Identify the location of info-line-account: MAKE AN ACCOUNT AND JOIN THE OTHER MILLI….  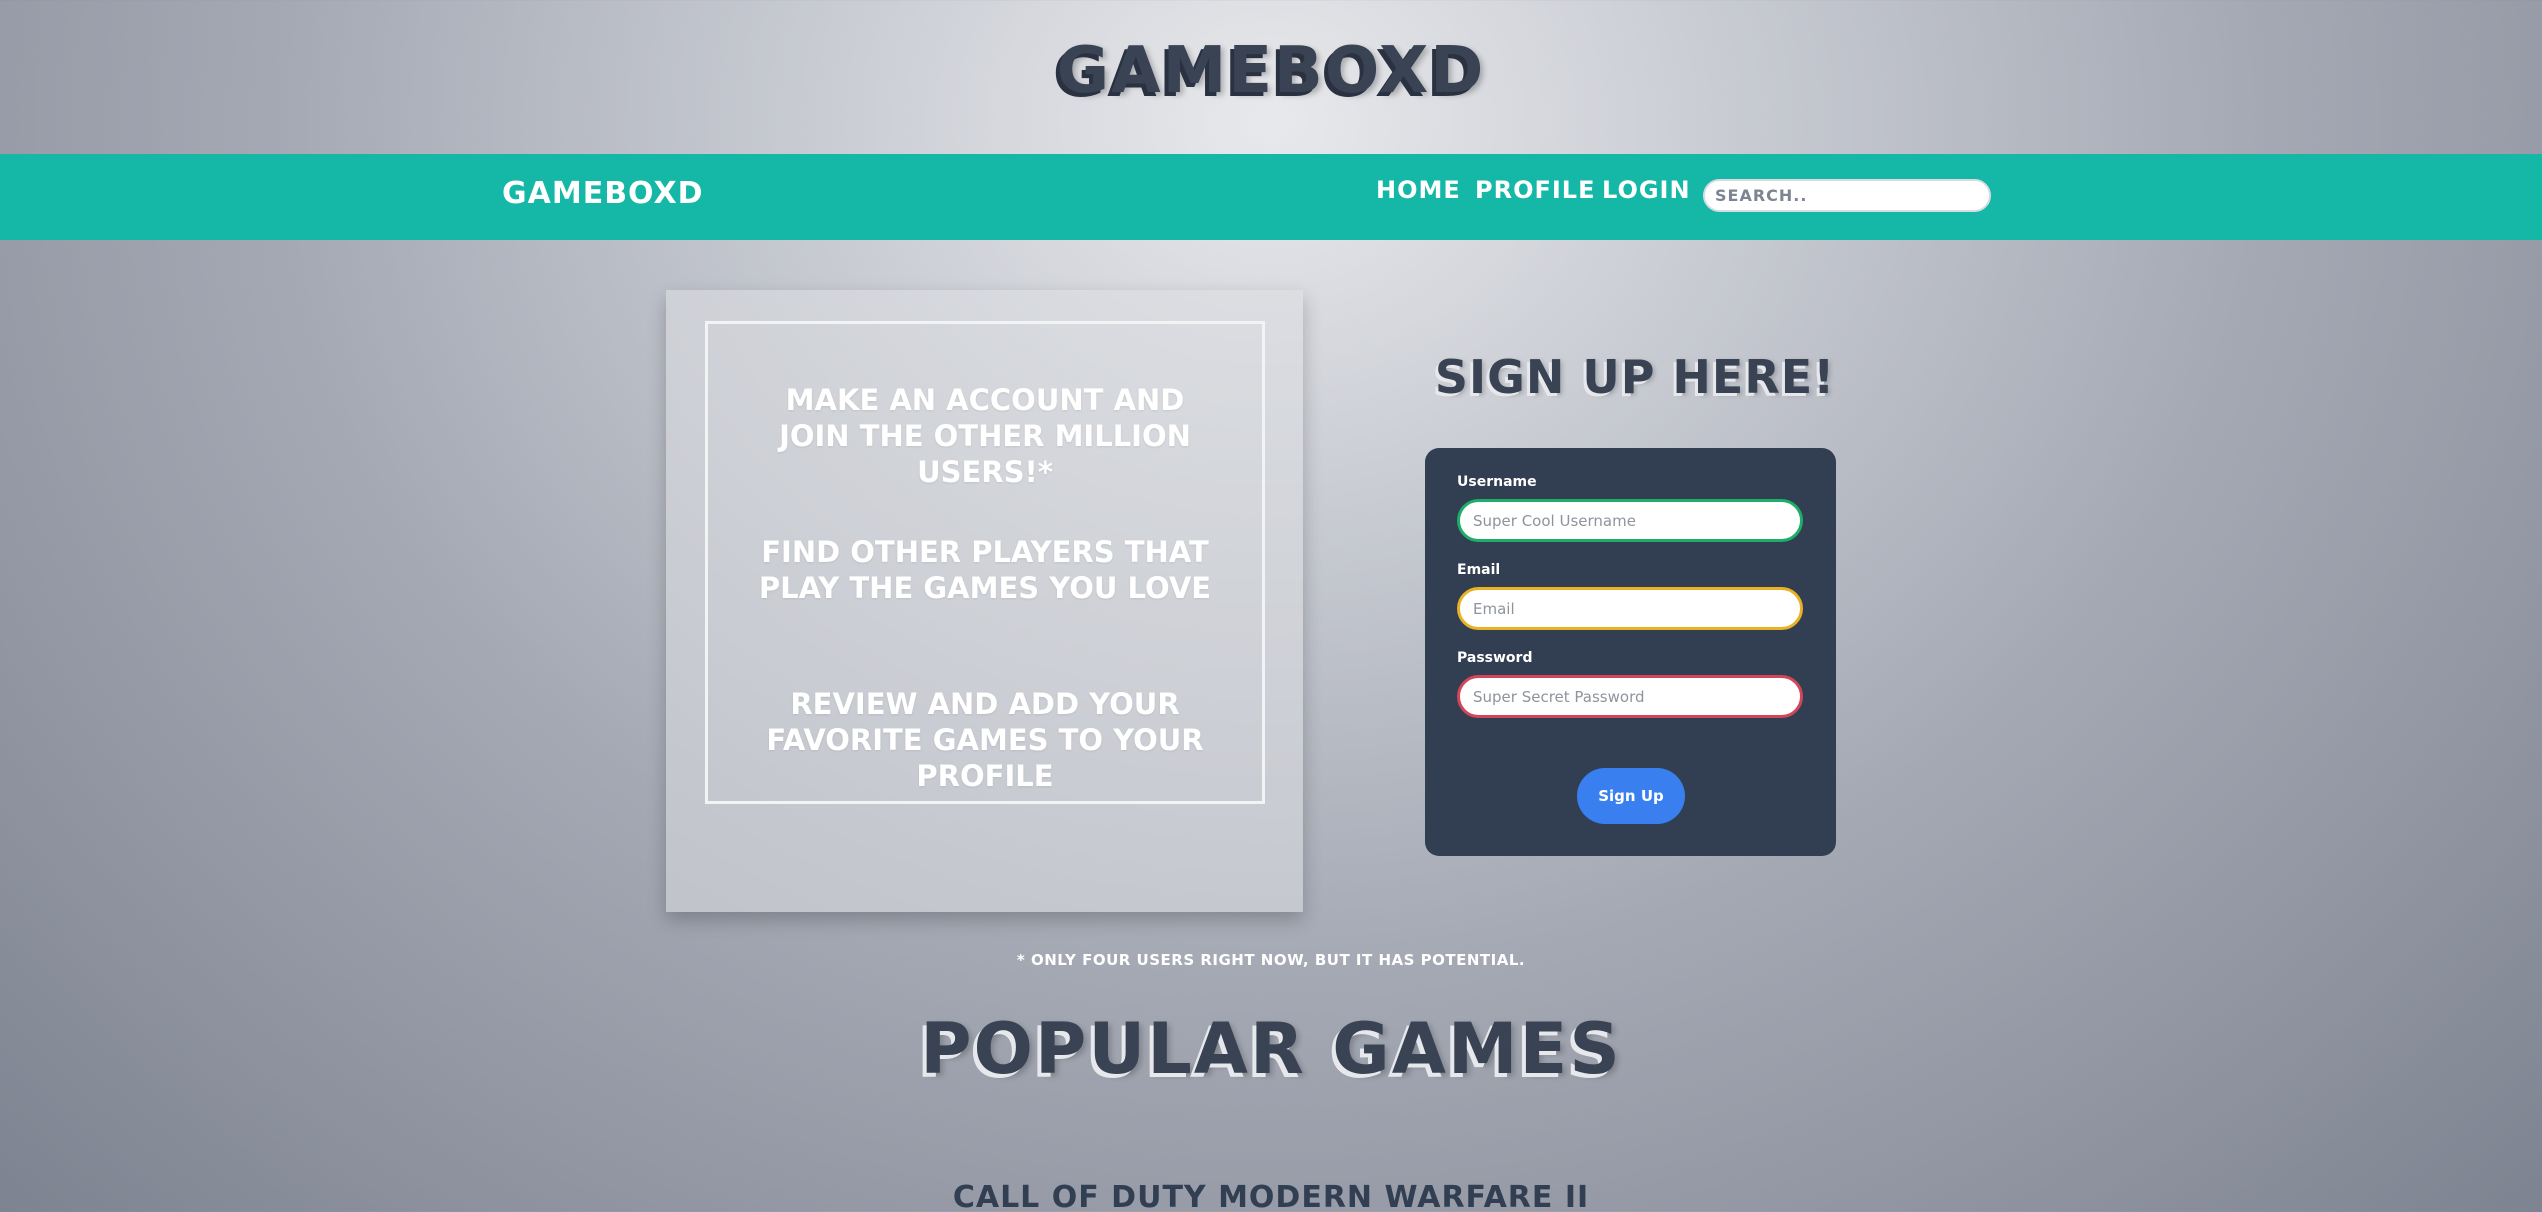
(985, 436).